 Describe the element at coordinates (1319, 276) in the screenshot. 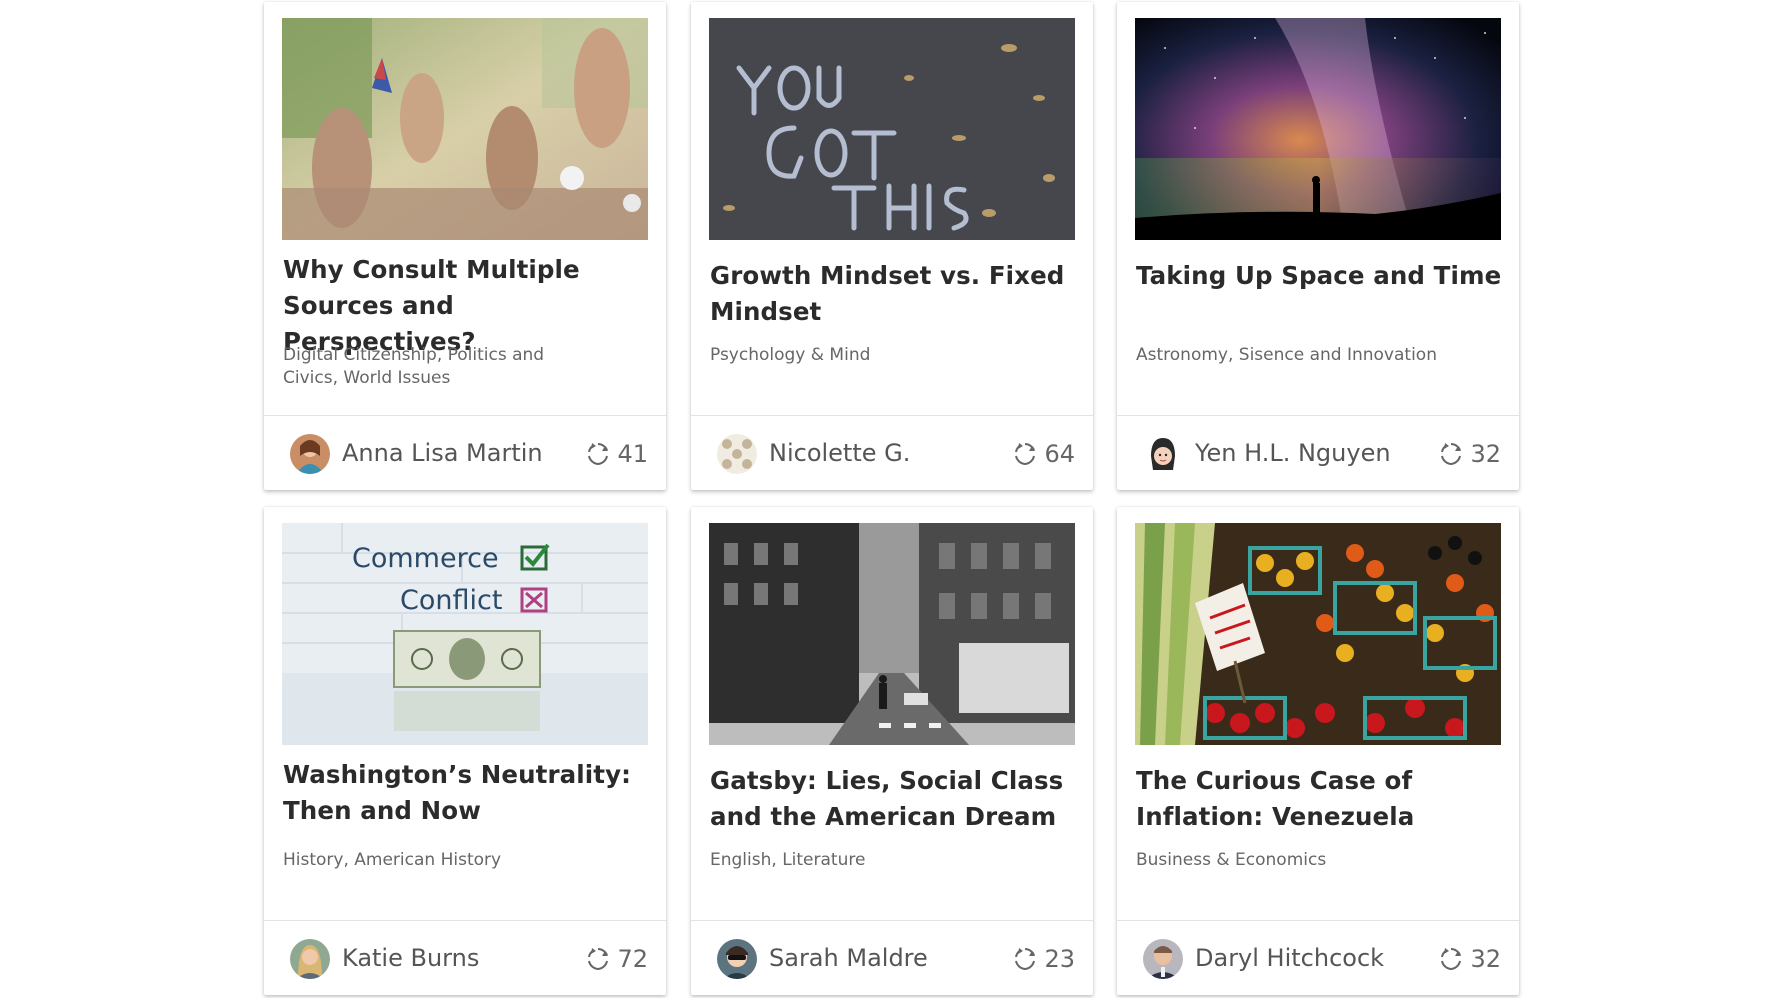

I see `card-title: Taking Up Space and Time` at that location.